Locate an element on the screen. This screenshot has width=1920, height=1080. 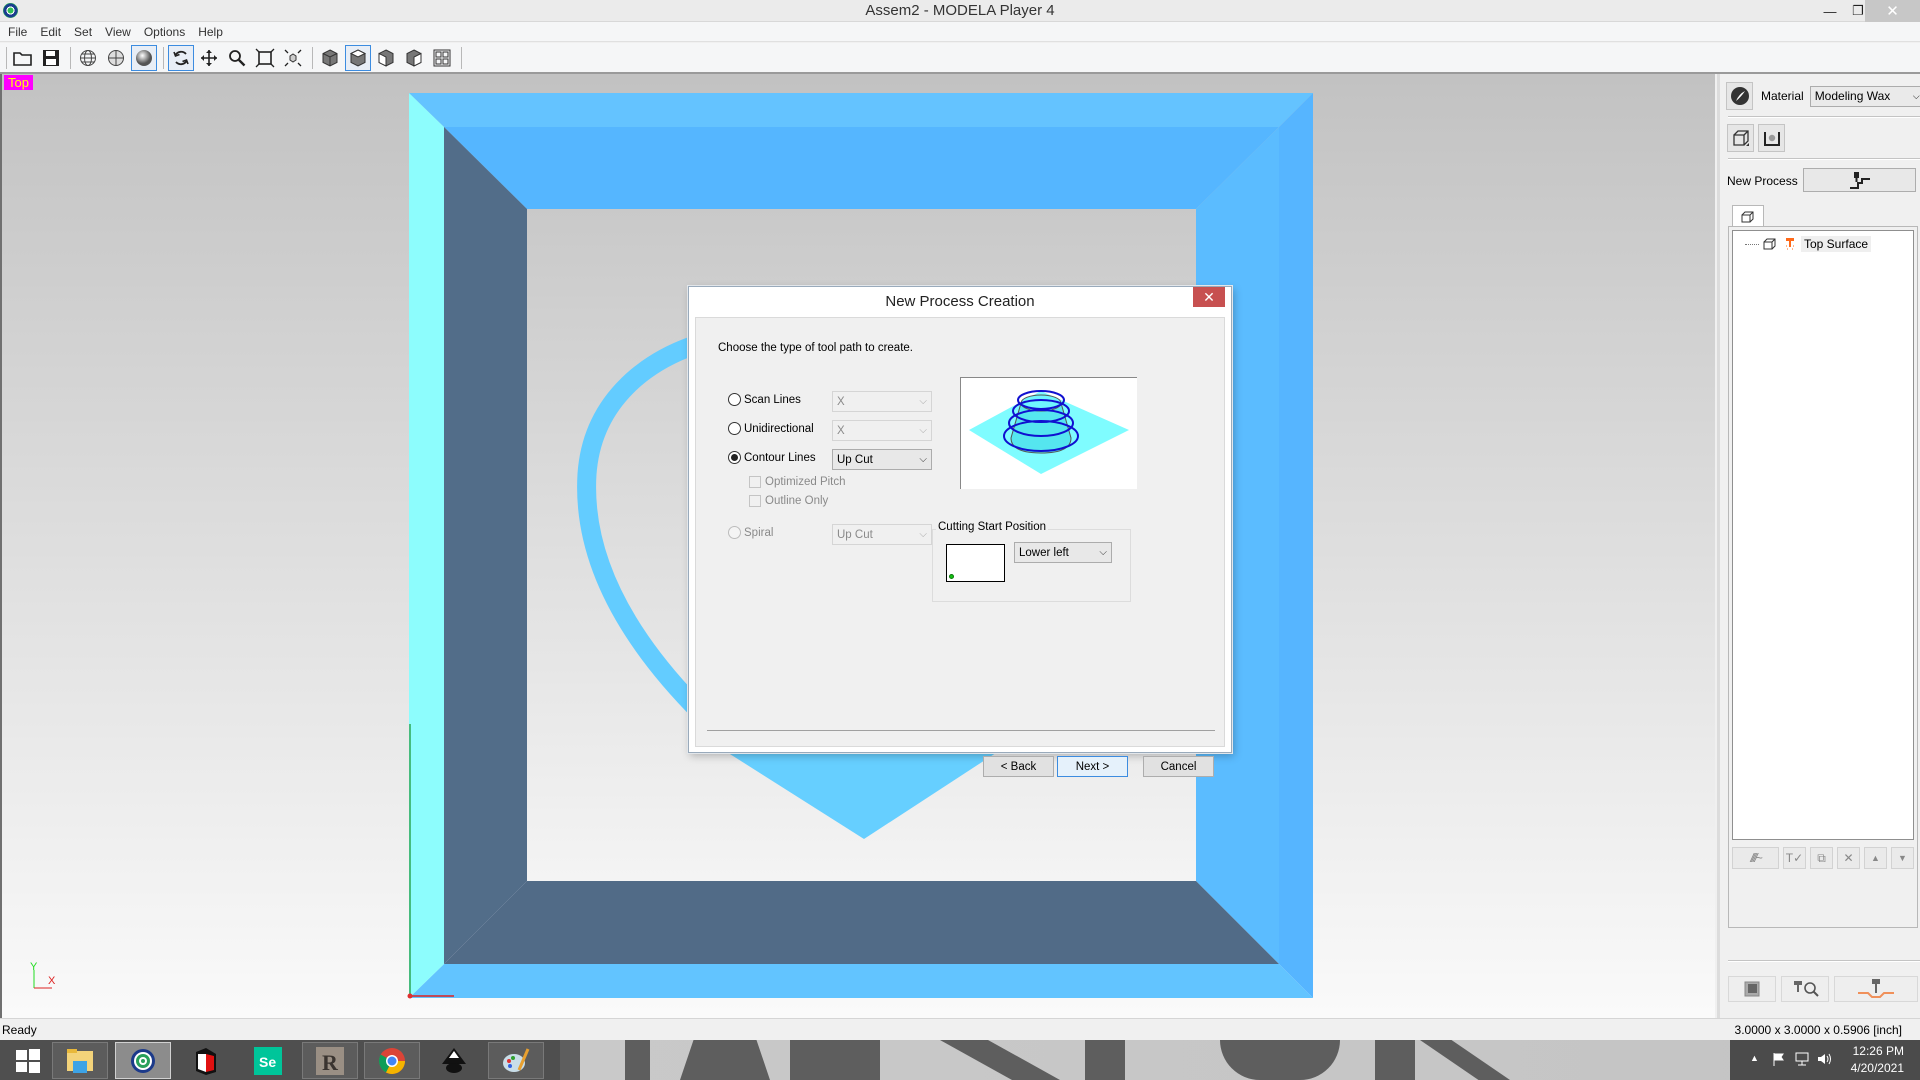
toolbar is located at coordinates (960, 58).